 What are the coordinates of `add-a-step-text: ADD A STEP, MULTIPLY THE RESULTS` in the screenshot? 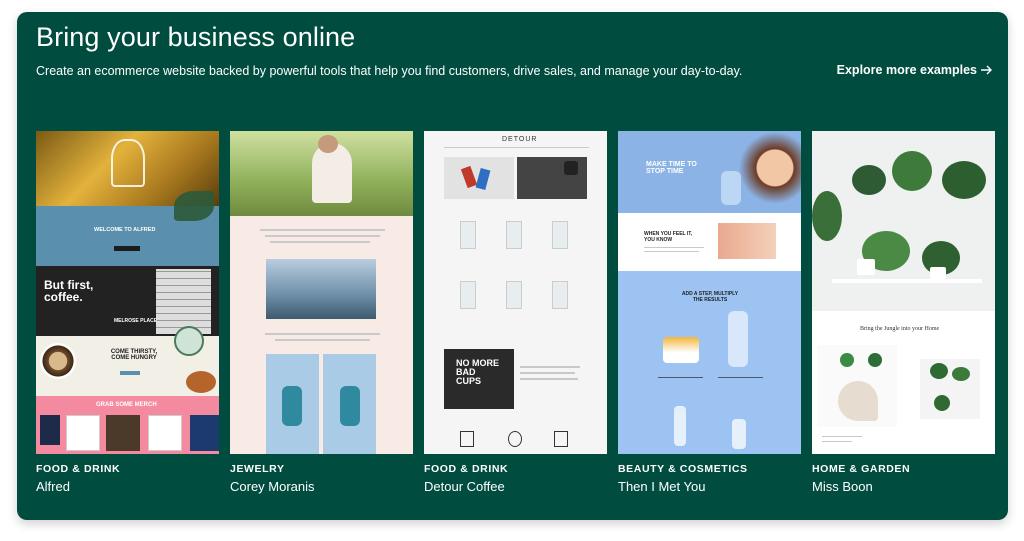 It's located at (710, 297).